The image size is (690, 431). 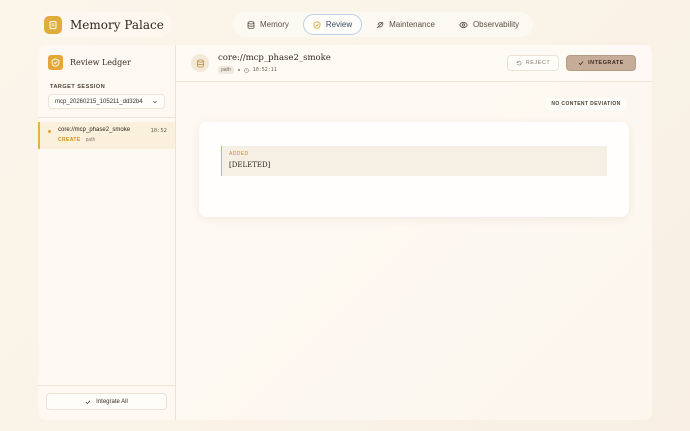 What do you see at coordinates (496, 24) in the screenshot?
I see `tab-observability-label: Observability` at bounding box center [496, 24].